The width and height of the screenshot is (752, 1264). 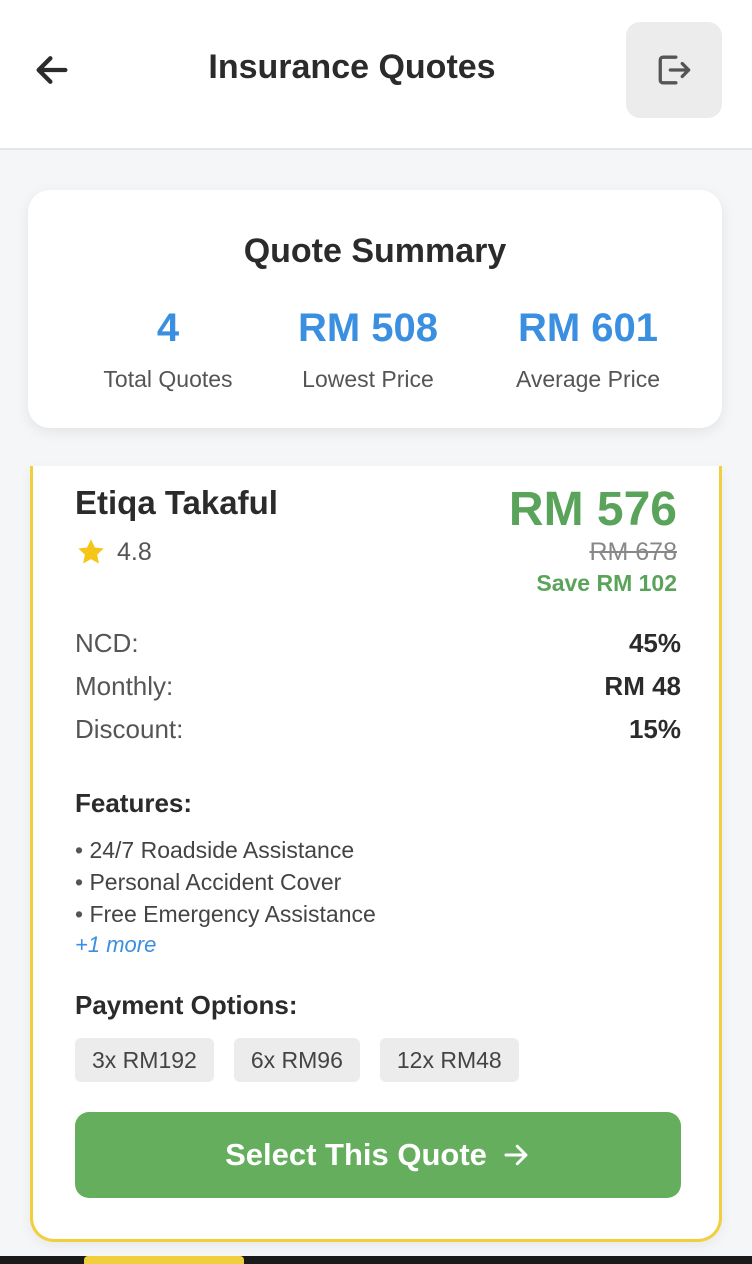 What do you see at coordinates (115, 945) in the screenshot?
I see `more-features-link: +1 more` at bounding box center [115, 945].